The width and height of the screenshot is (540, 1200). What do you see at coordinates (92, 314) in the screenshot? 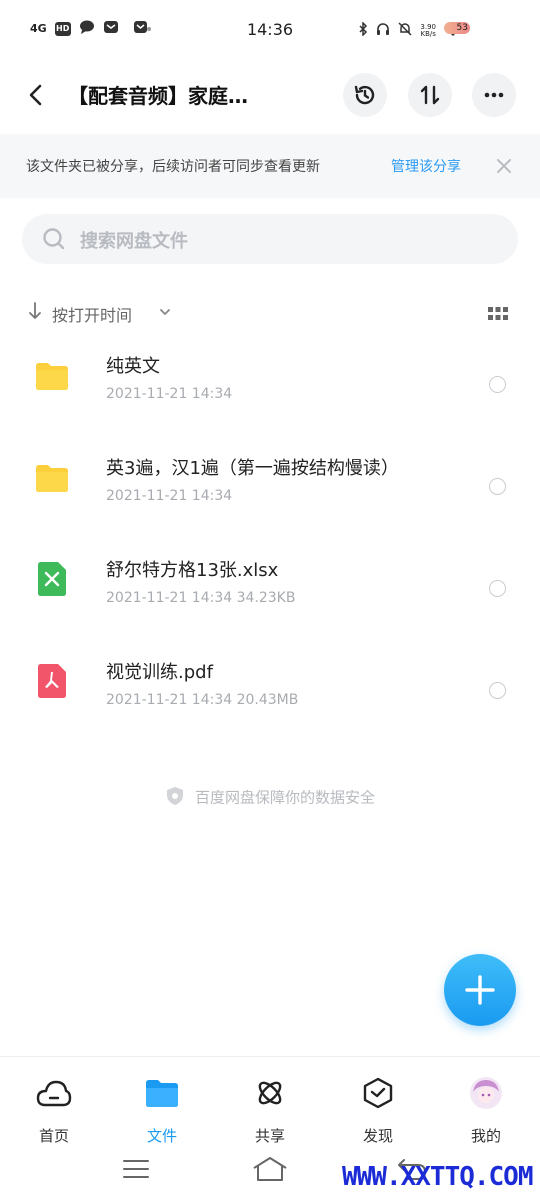
I see `sort-option: 按打开时间` at bounding box center [92, 314].